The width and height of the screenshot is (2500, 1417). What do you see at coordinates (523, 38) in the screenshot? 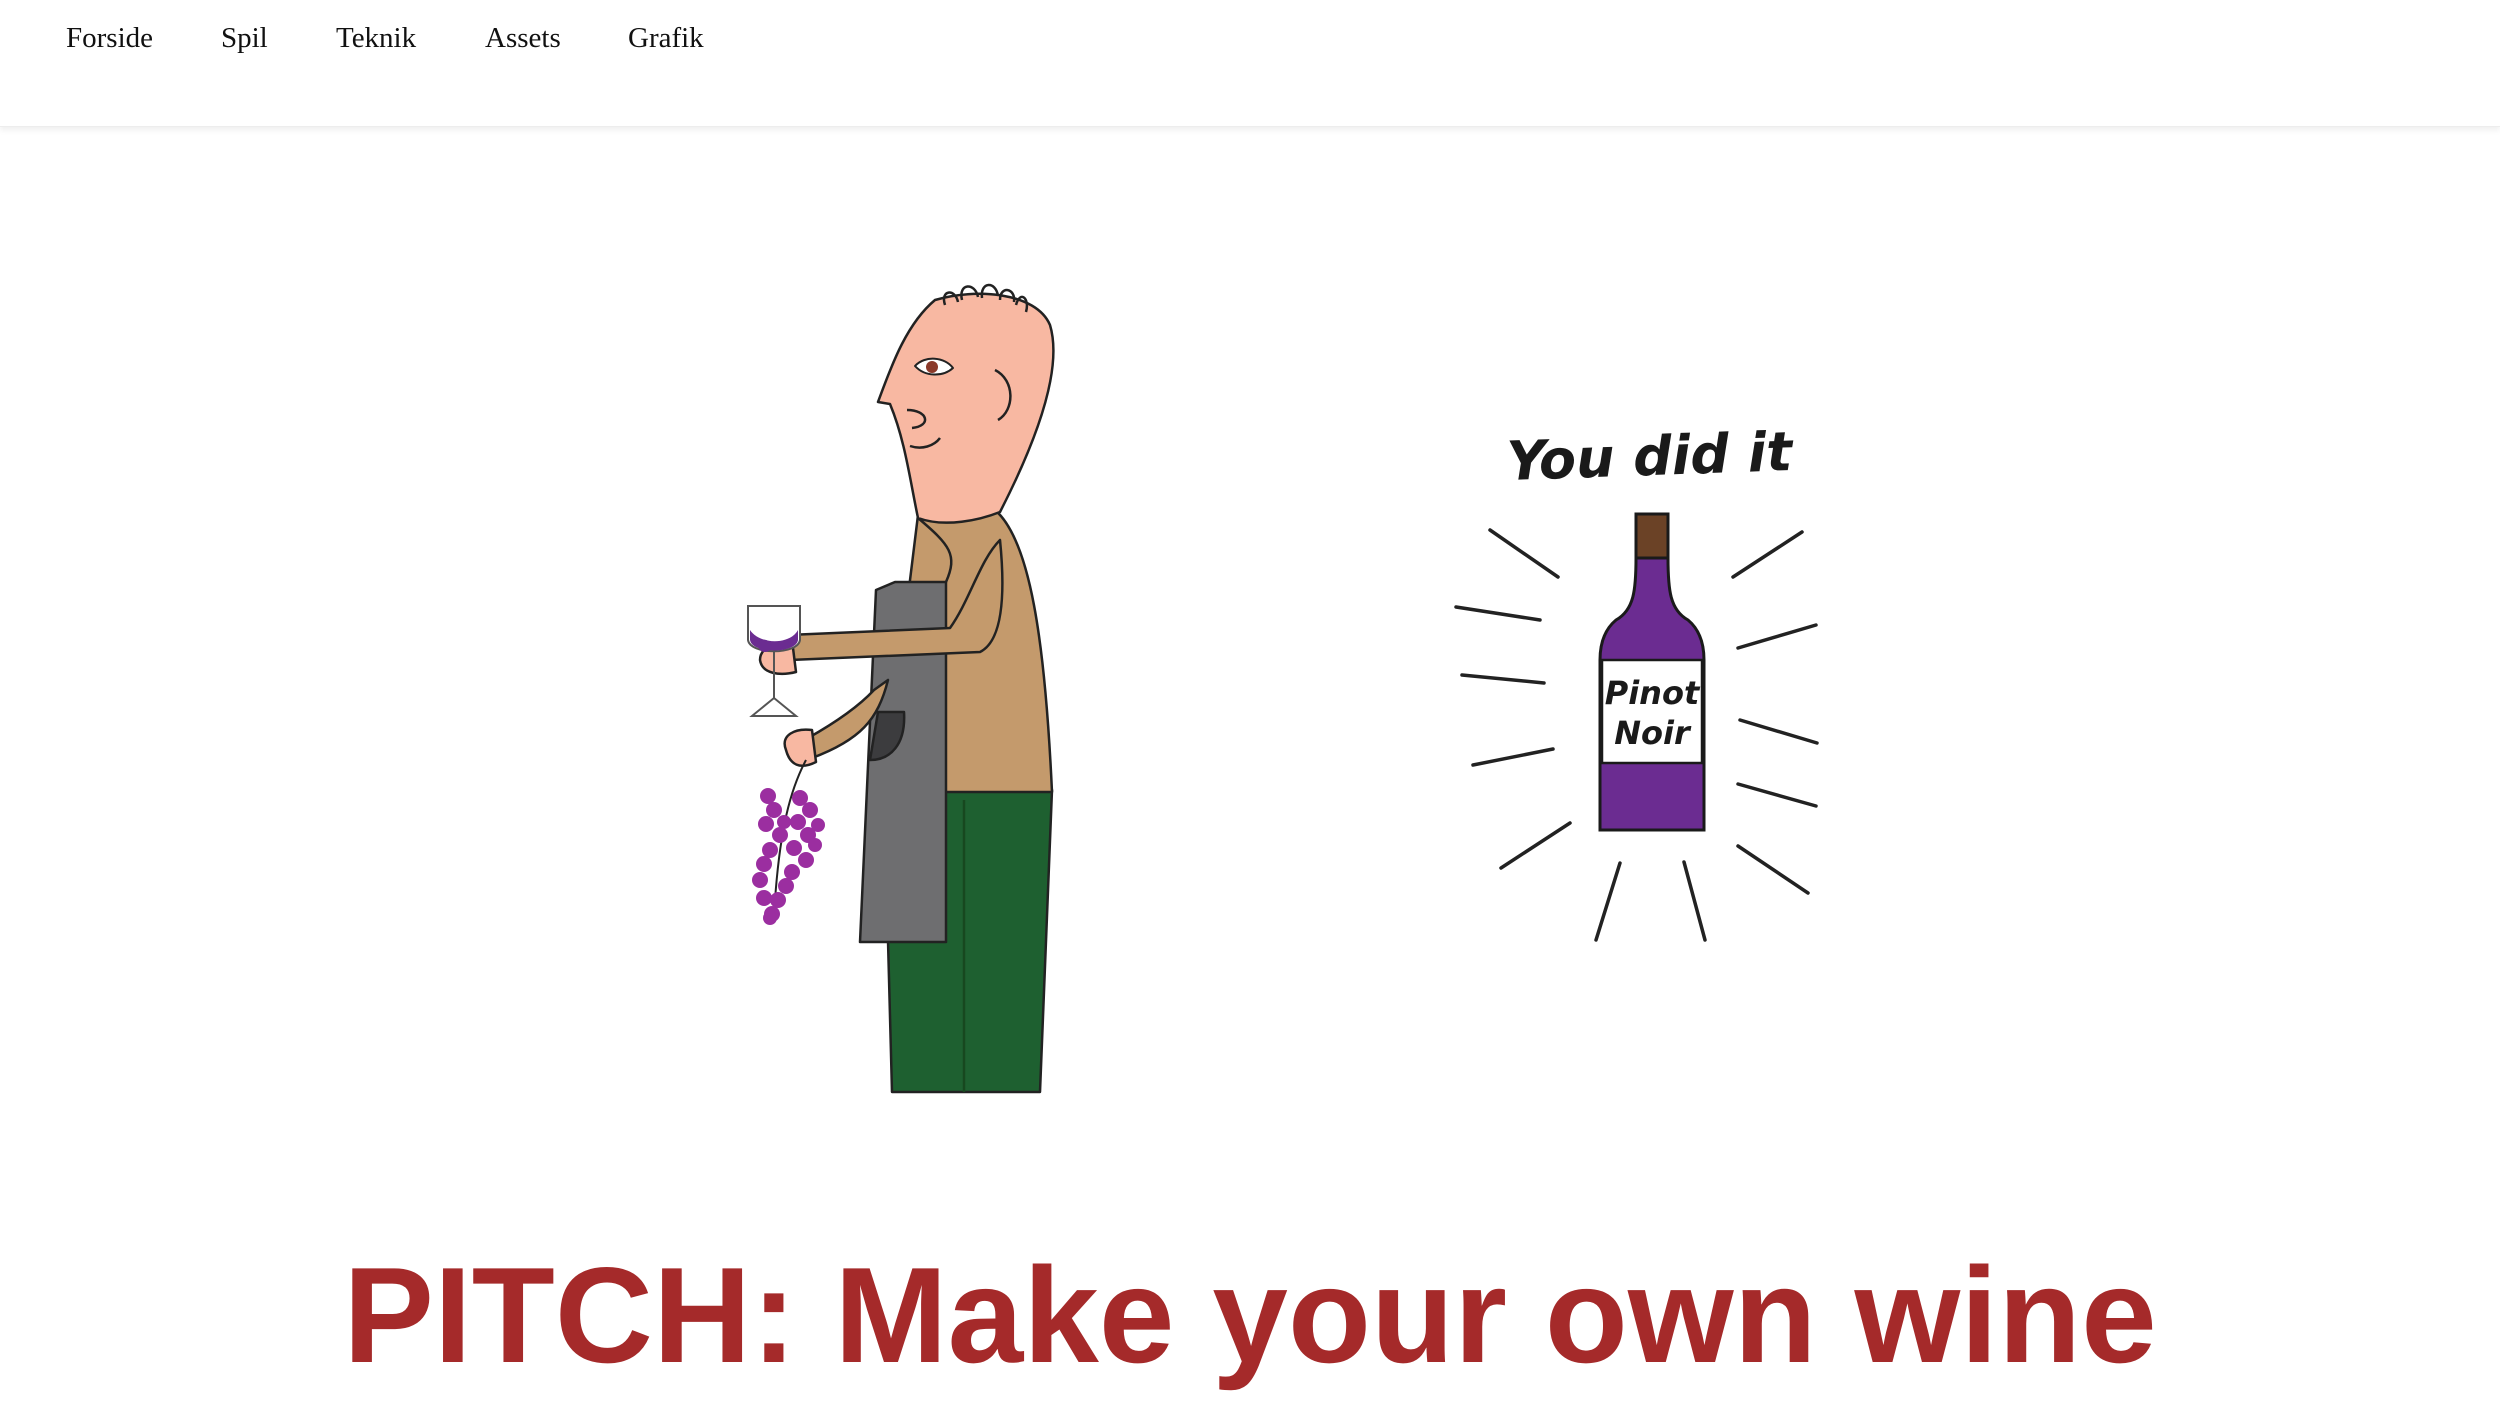
I see `nav-link-assets: Assets` at bounding box center [523, 38].